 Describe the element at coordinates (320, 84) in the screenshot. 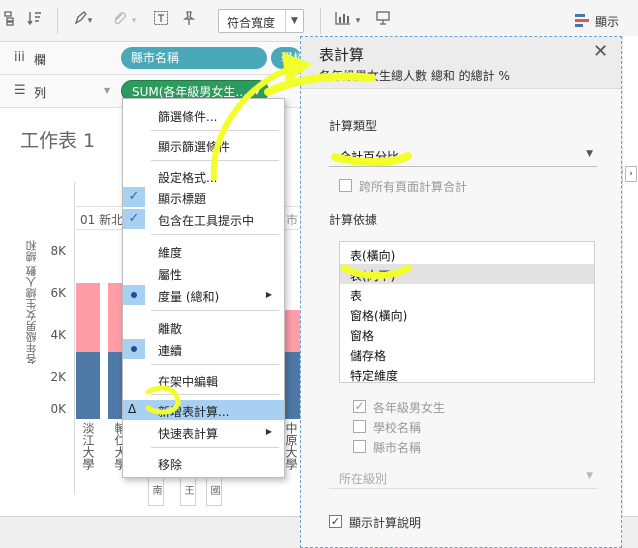

I see `annotation-underline-title` at that location.